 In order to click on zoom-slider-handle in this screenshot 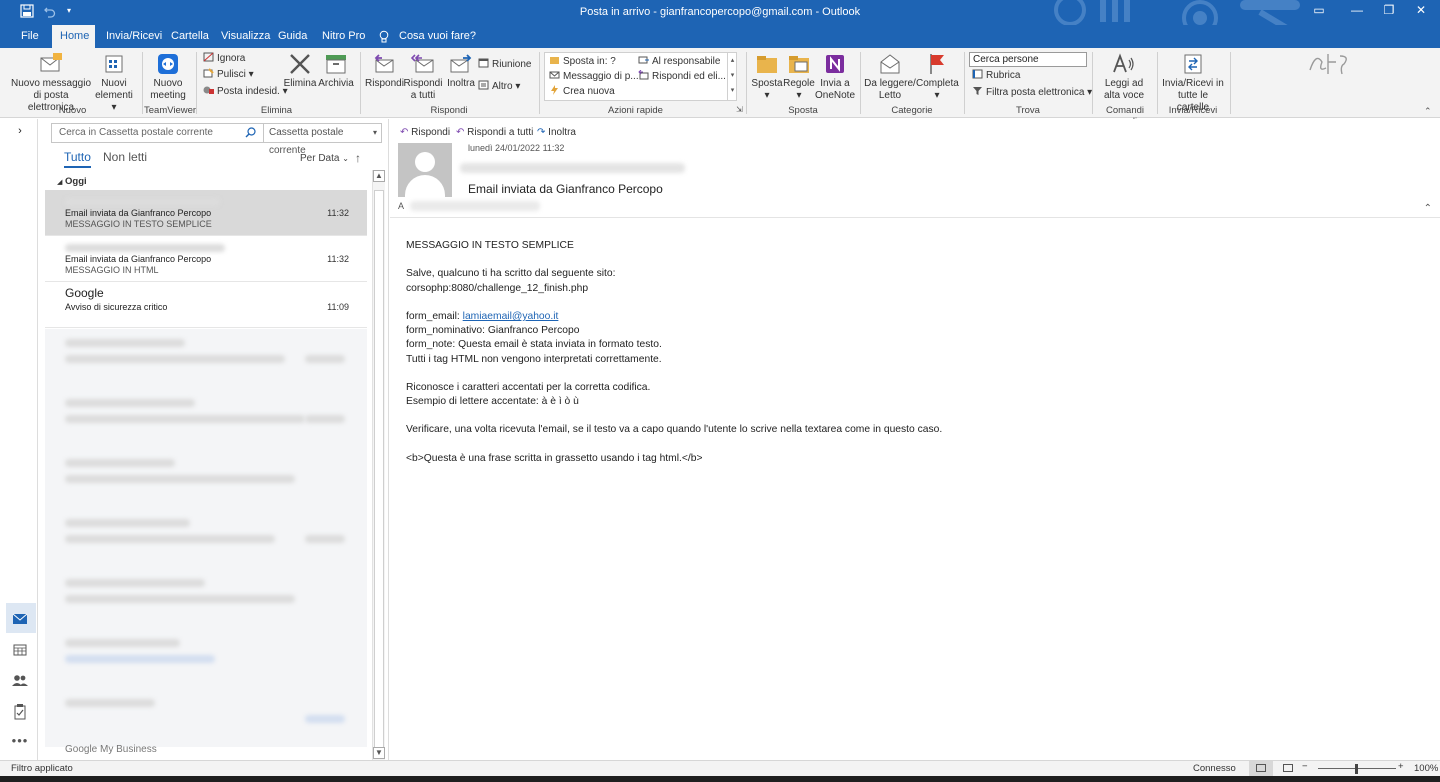, I will do `click(1356, 769)`.